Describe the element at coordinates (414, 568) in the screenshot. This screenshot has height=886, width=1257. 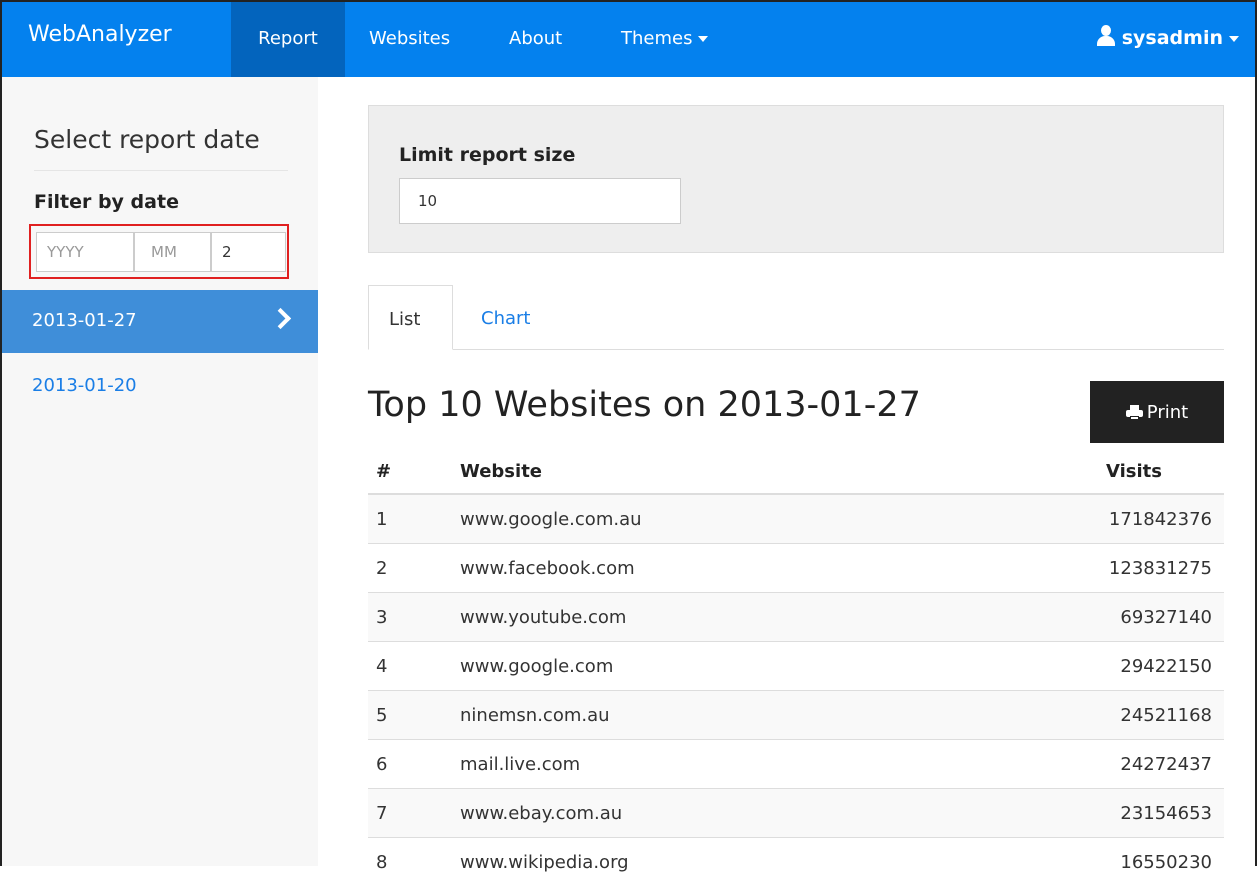
I see `row-number: 2` at that location.